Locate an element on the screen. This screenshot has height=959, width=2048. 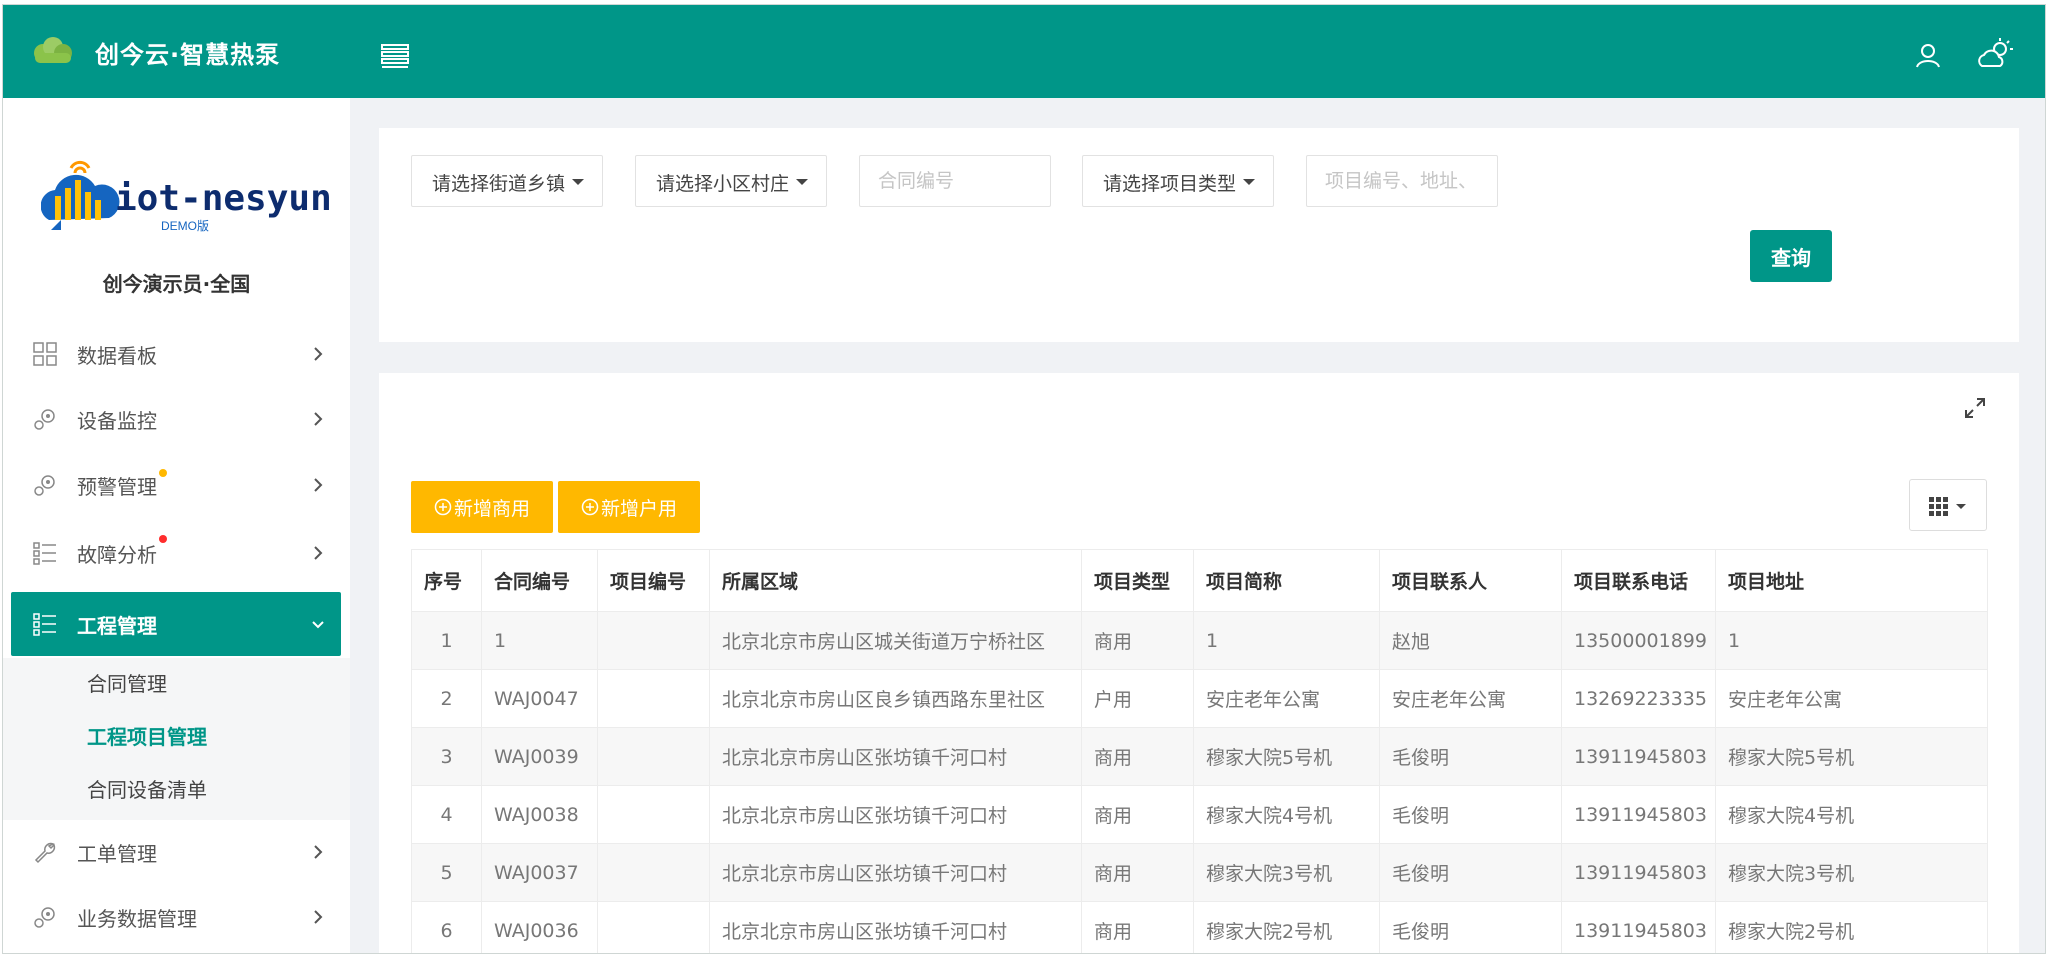
table-cell: WAJ0036 is located at coordinates (539, 927).